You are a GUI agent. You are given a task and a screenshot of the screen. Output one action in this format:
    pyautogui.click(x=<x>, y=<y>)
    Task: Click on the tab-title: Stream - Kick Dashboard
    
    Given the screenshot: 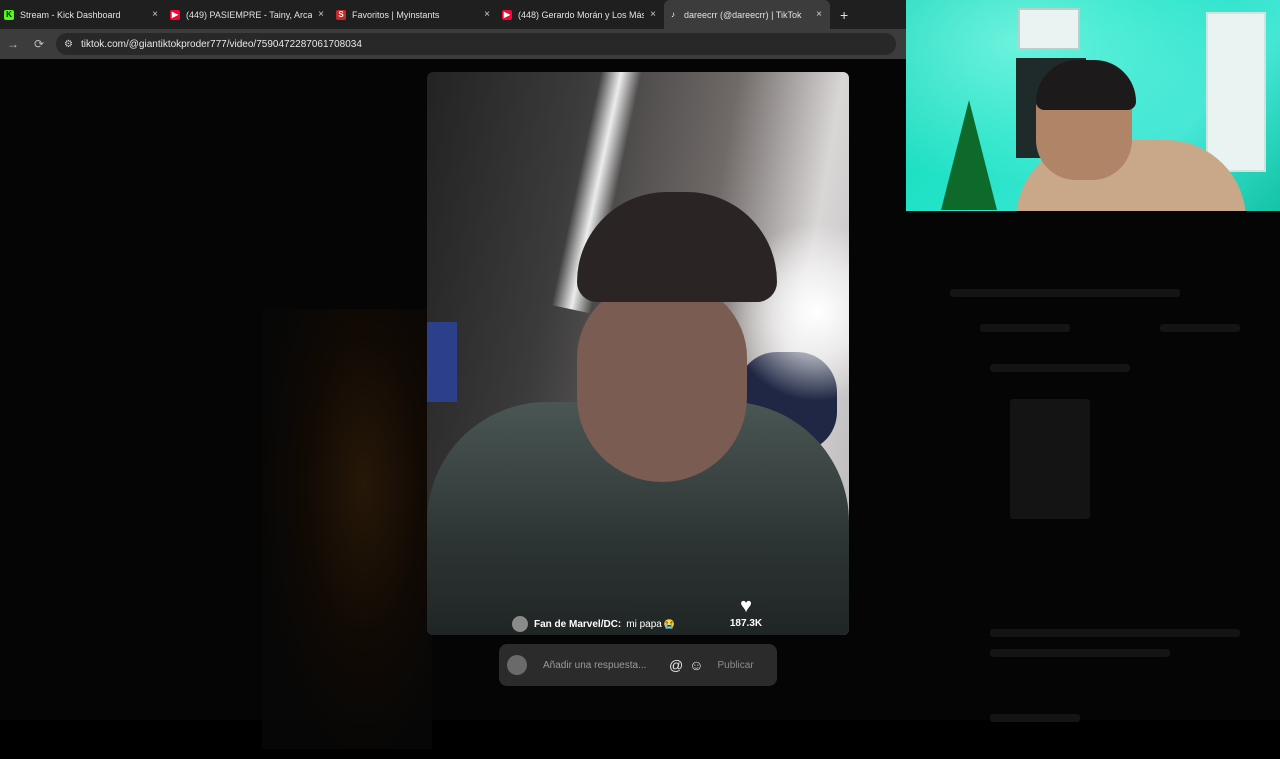 What is the action you would take?
    pyautogui.click(x=70, y=14)
    